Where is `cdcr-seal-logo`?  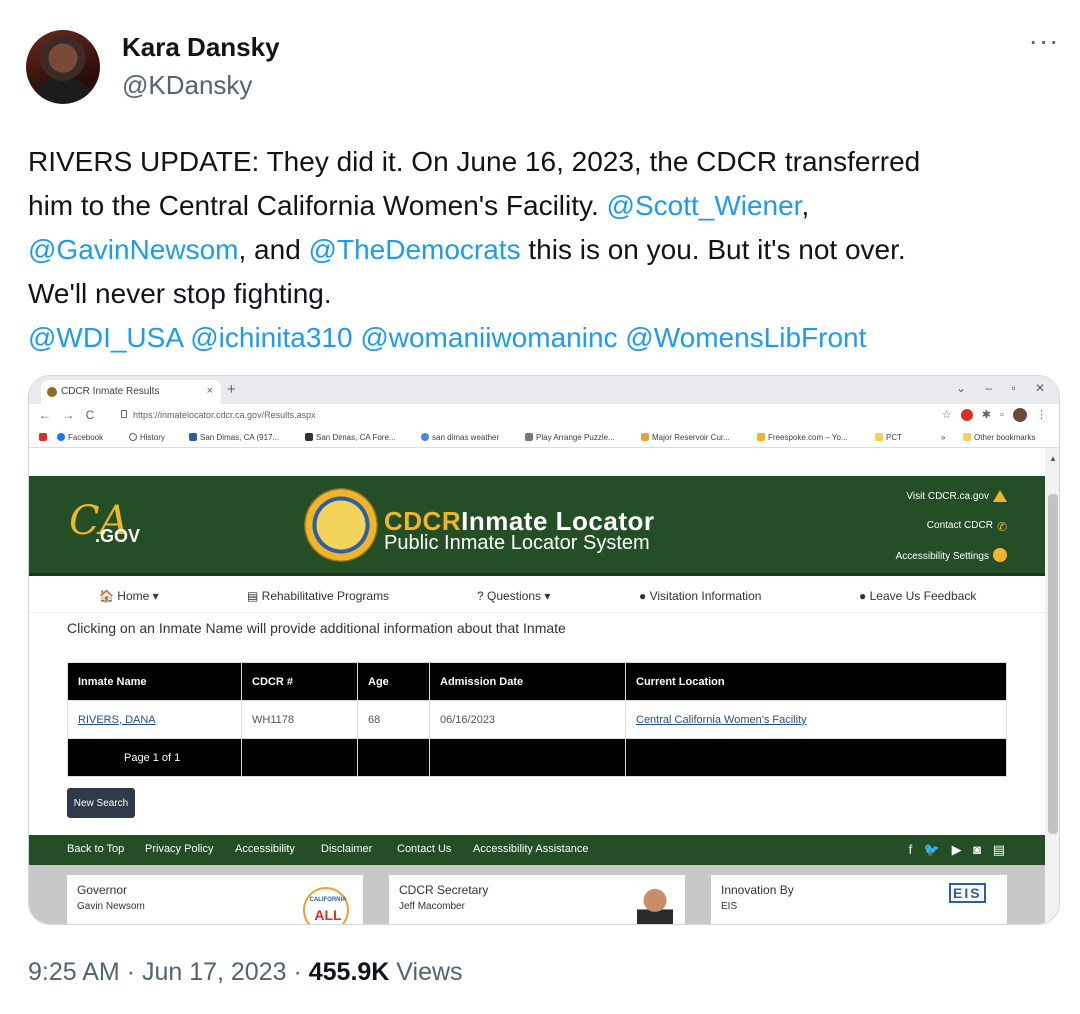 cdcr-seal-logo is located at coordinates (341, 525).